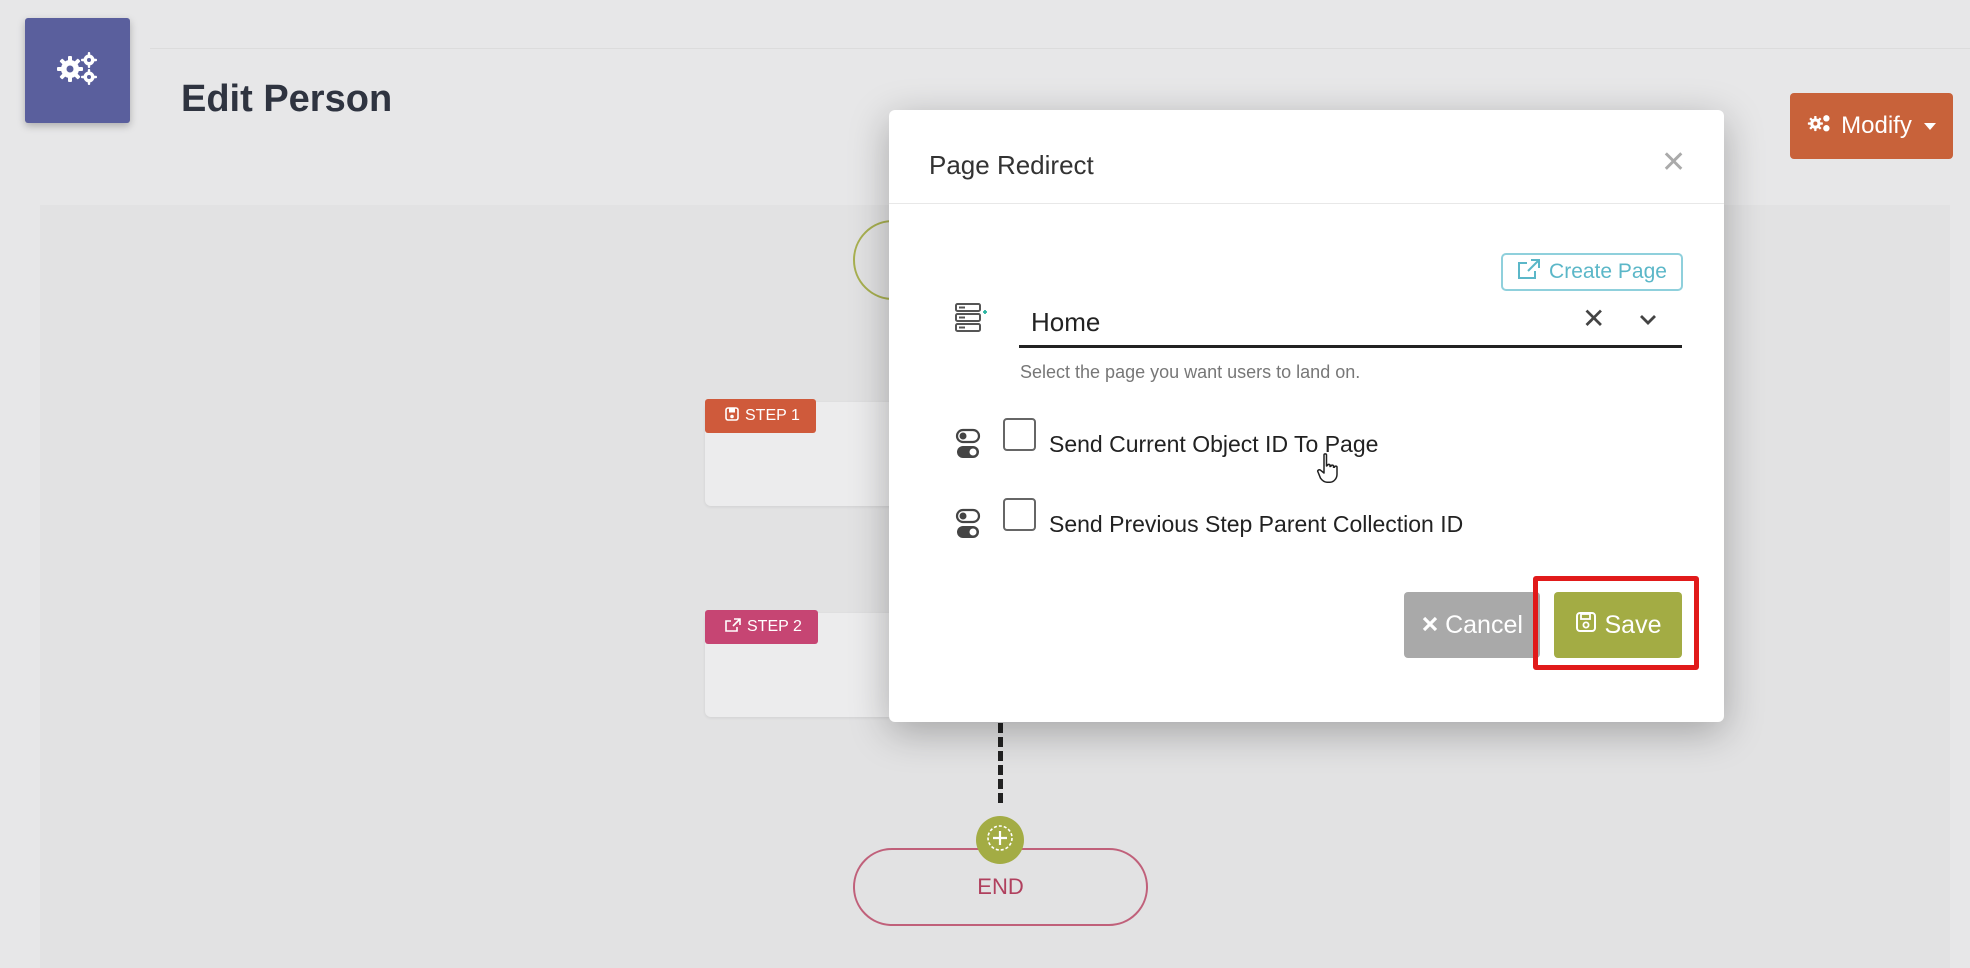 The image size is (1970, 968). Describe the element at coordinates (1066, 322) in the screenshot. I see `page-select-value: Home` at that location.